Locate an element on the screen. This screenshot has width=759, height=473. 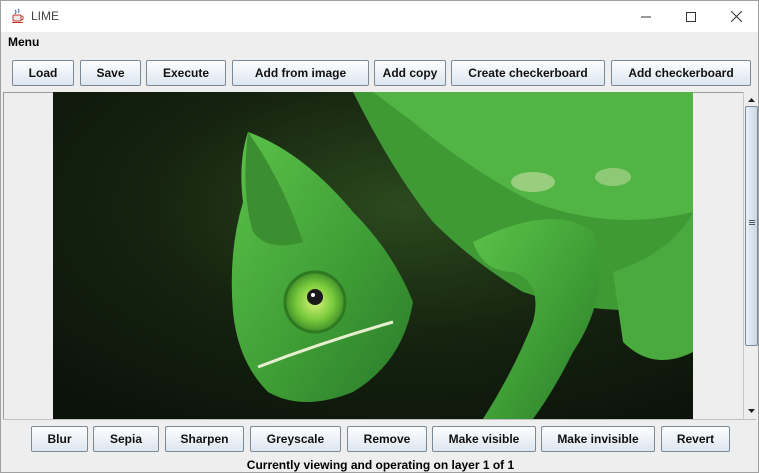
close-icon is located at coordinates (736, 16).